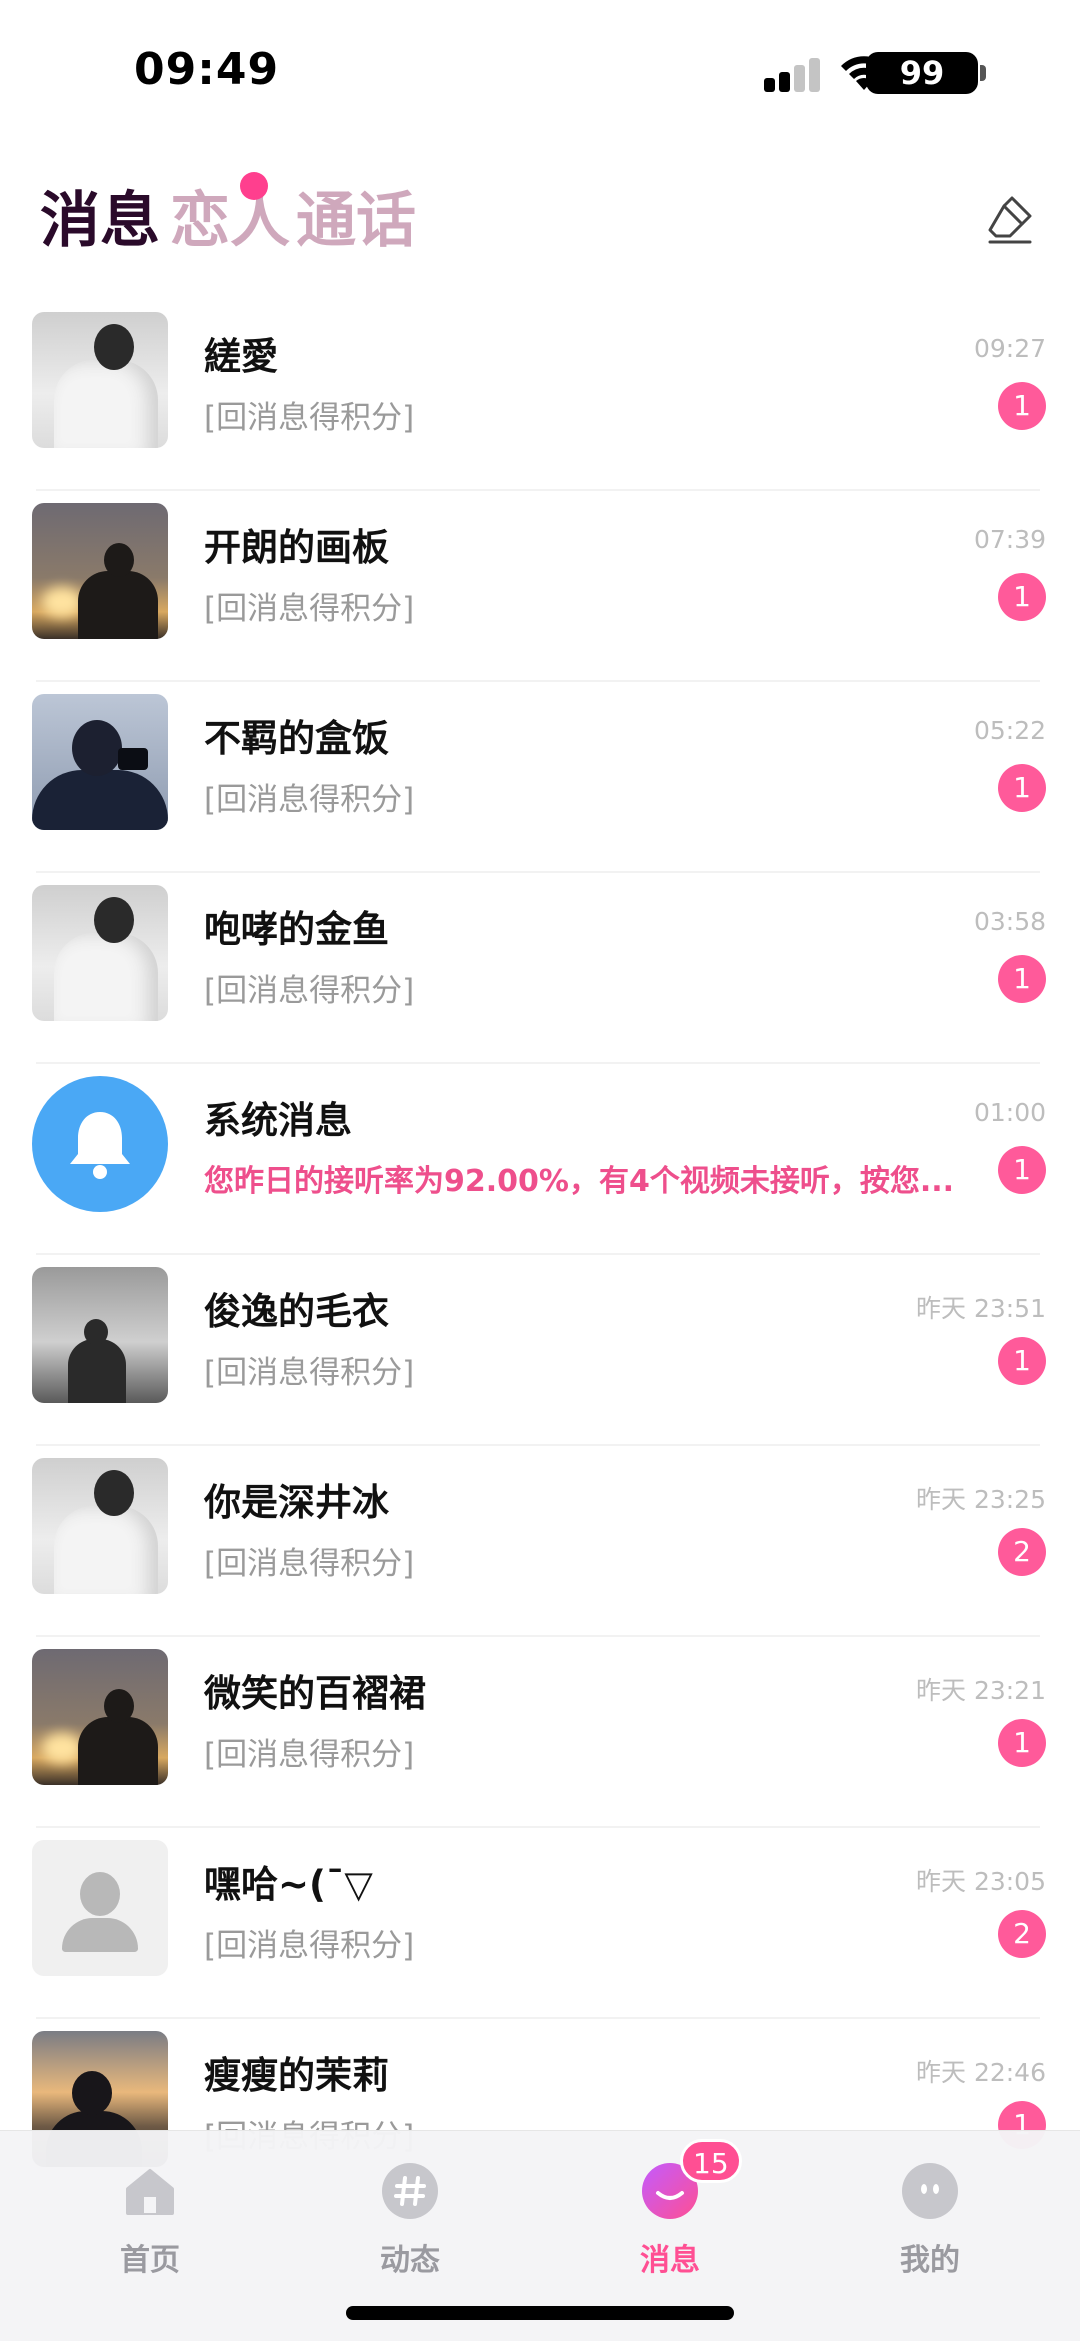  I want to click on nav-home: 首页, so click(150, 2214).